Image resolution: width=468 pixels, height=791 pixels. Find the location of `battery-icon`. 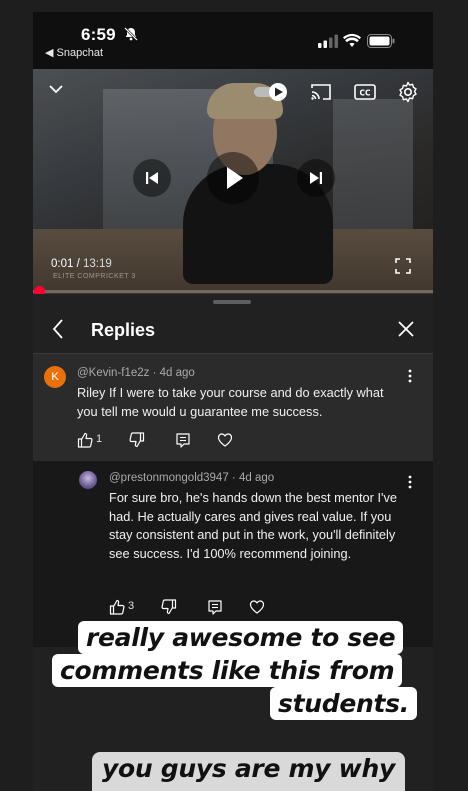

battery-icon is located at coordinates (381, 41).